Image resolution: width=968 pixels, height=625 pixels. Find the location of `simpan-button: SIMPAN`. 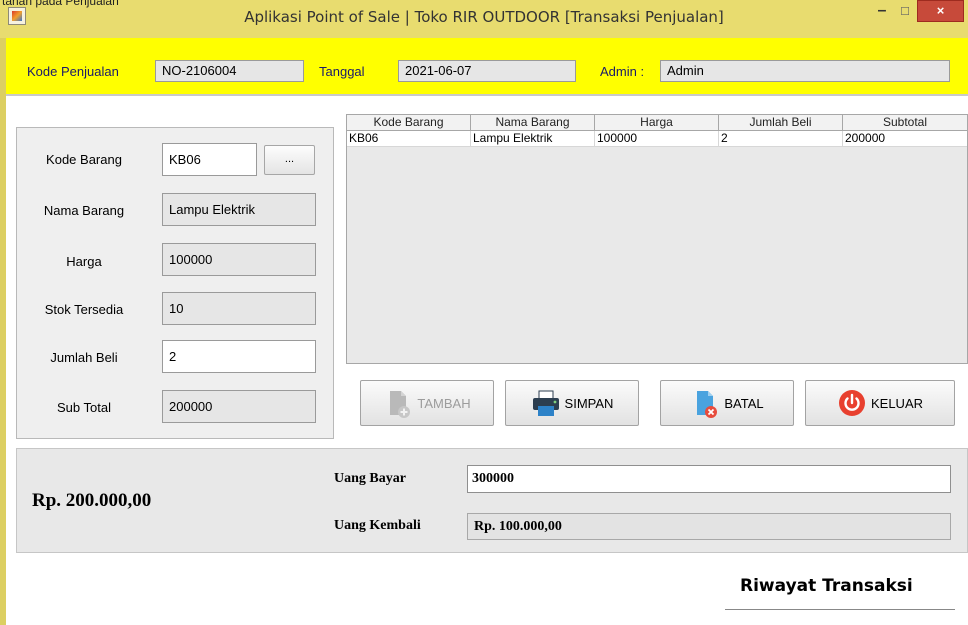

simpan-button: SIMPAN is located at coordinates (572, 403).